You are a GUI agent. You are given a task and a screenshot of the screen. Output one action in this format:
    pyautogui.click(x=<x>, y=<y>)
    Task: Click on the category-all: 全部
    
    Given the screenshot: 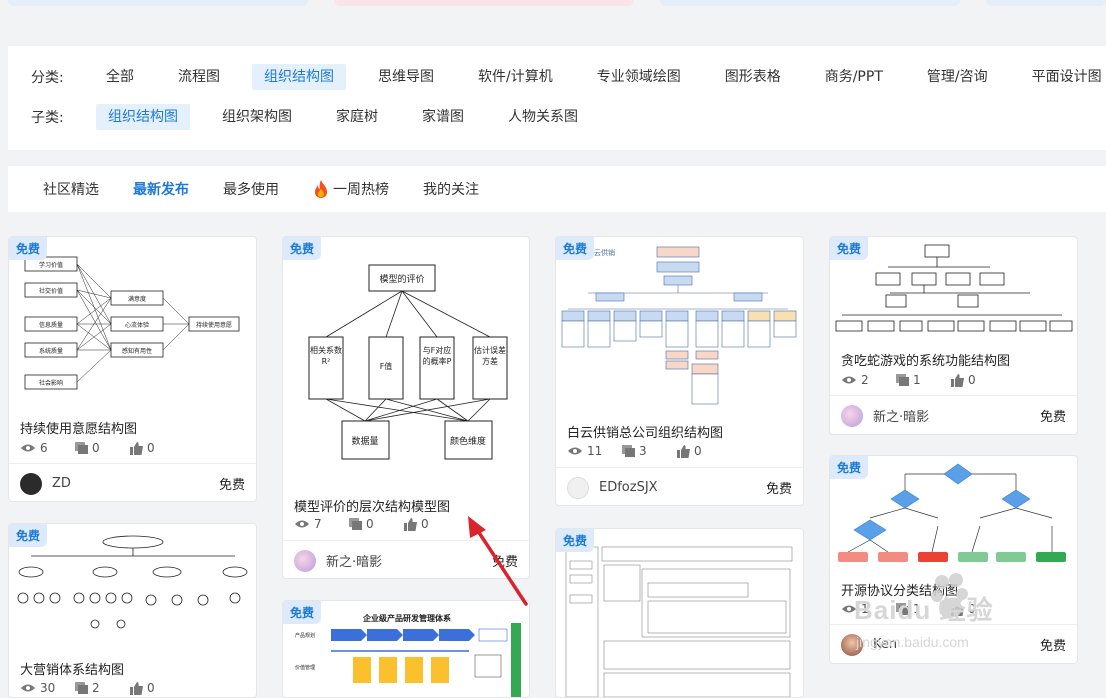 What is the action you would take?
    pyautogui.click(x=120, y=77)
    